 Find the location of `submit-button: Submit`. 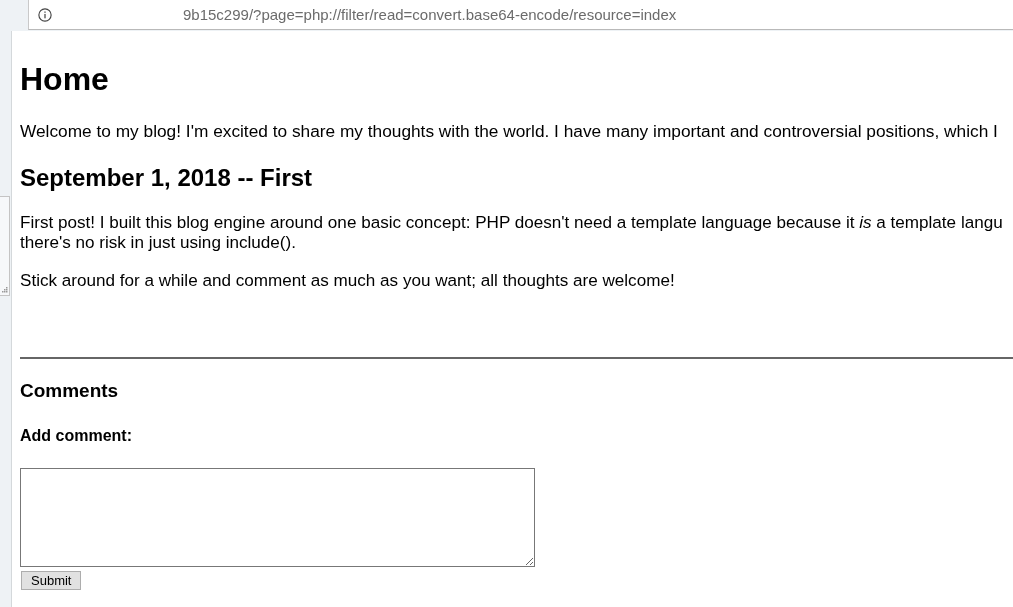

submit-button: Submit is located at coordinates (51, 580).